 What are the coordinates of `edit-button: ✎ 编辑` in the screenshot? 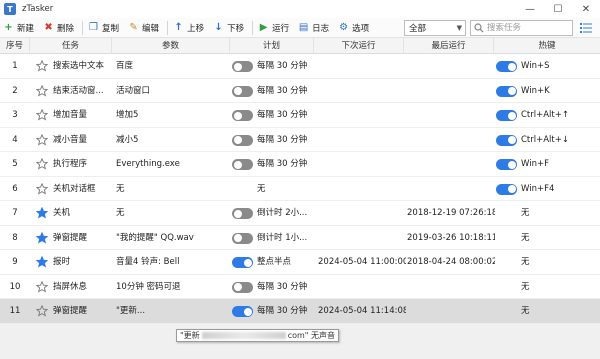 It's located at (144, 28).